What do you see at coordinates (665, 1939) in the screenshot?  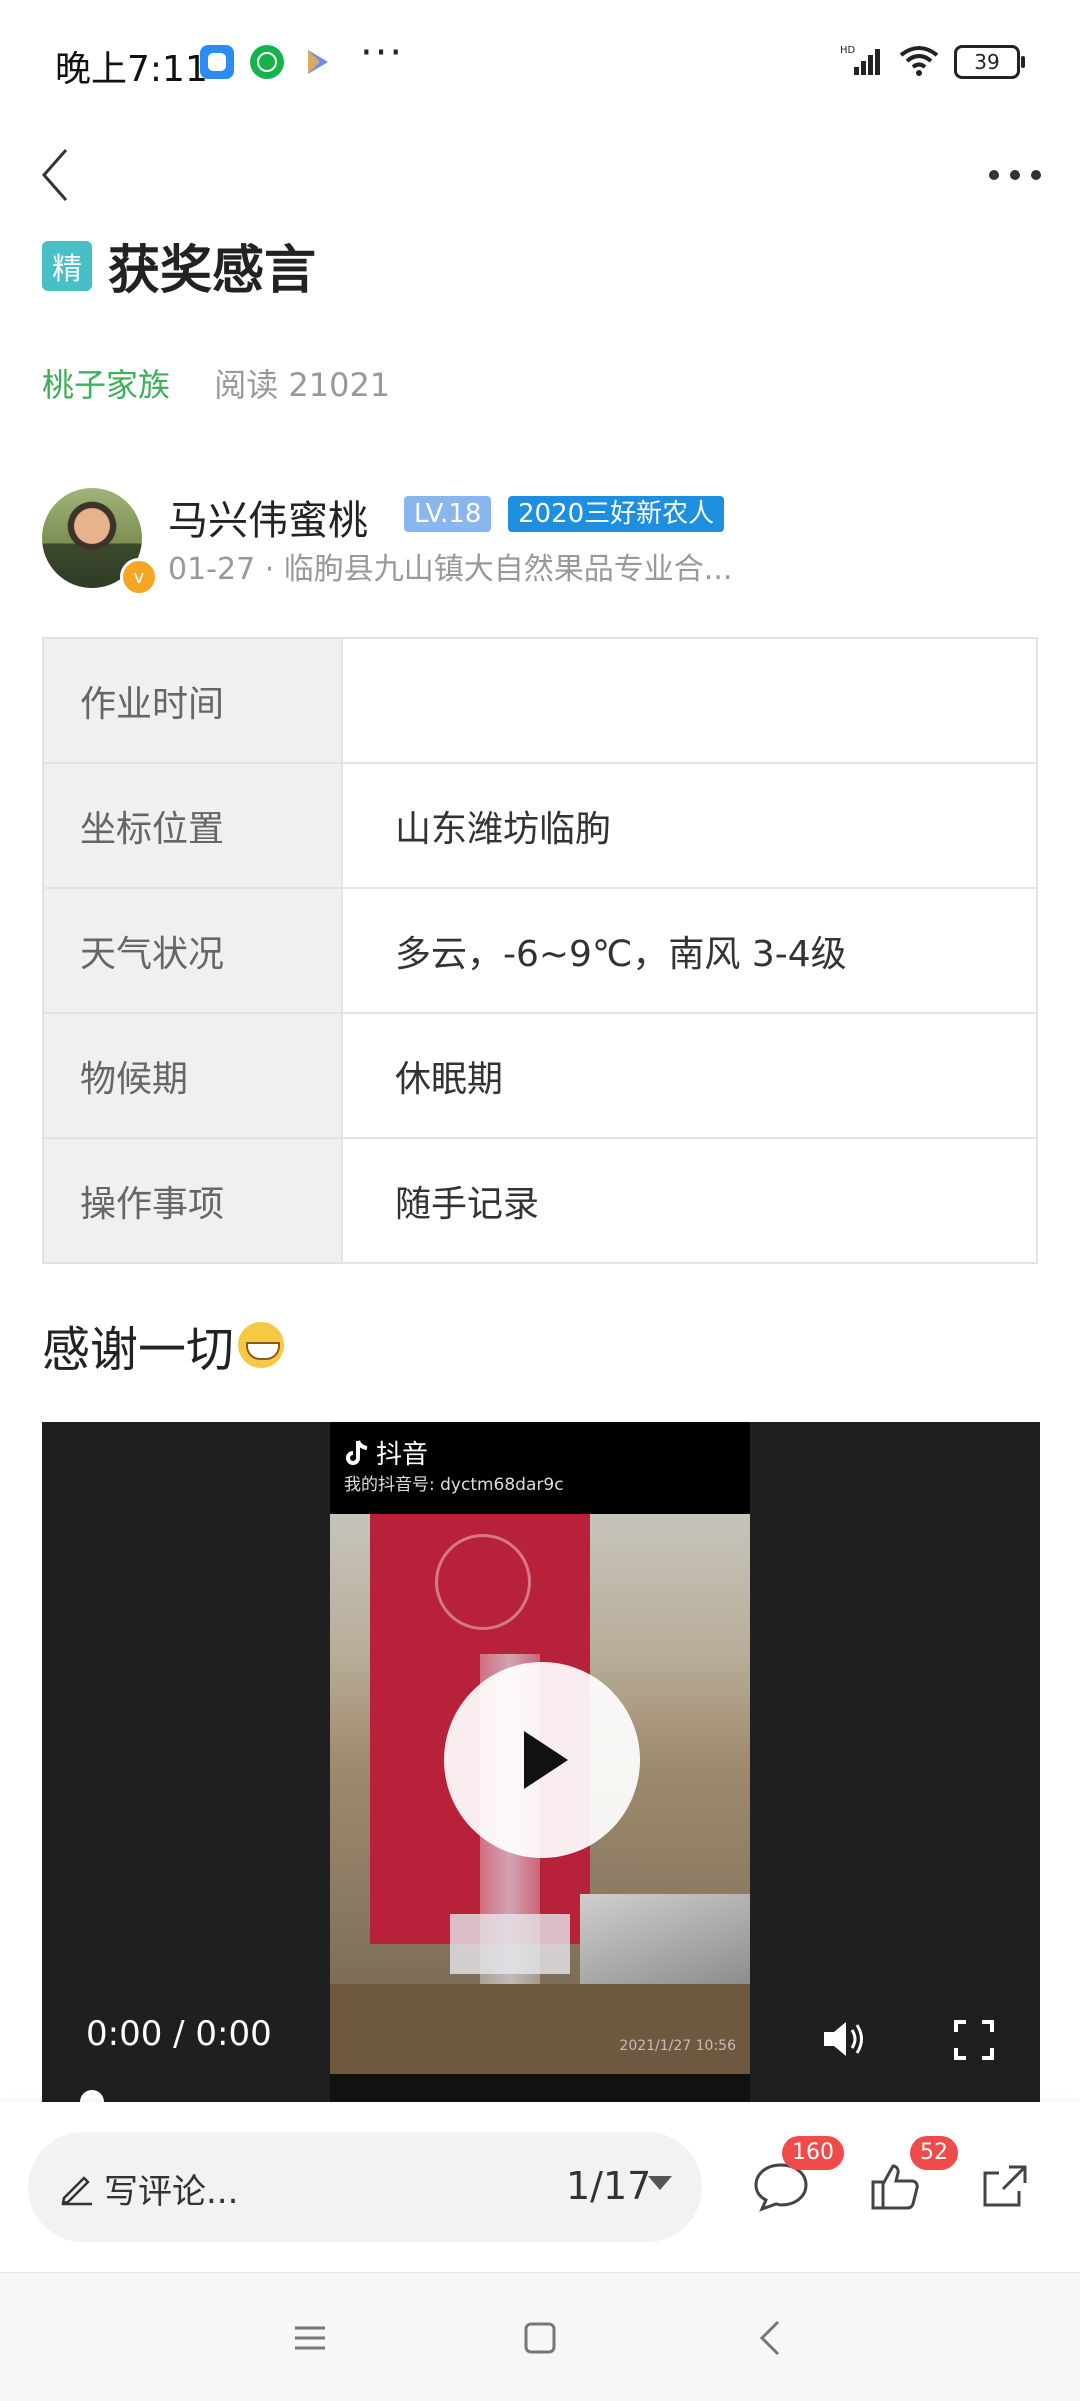 I see `saw-image` at bounding box center [665, 1939].